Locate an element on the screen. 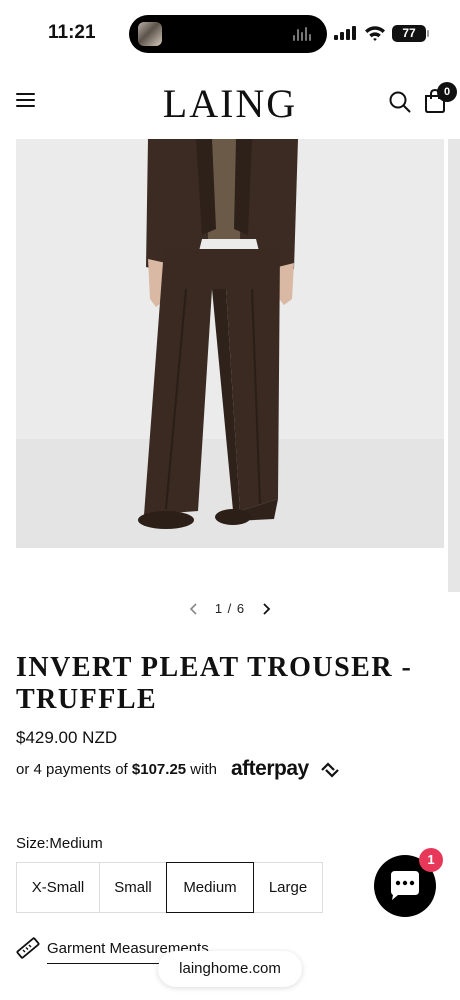  signal-icon is located at coordinates (345, 33).